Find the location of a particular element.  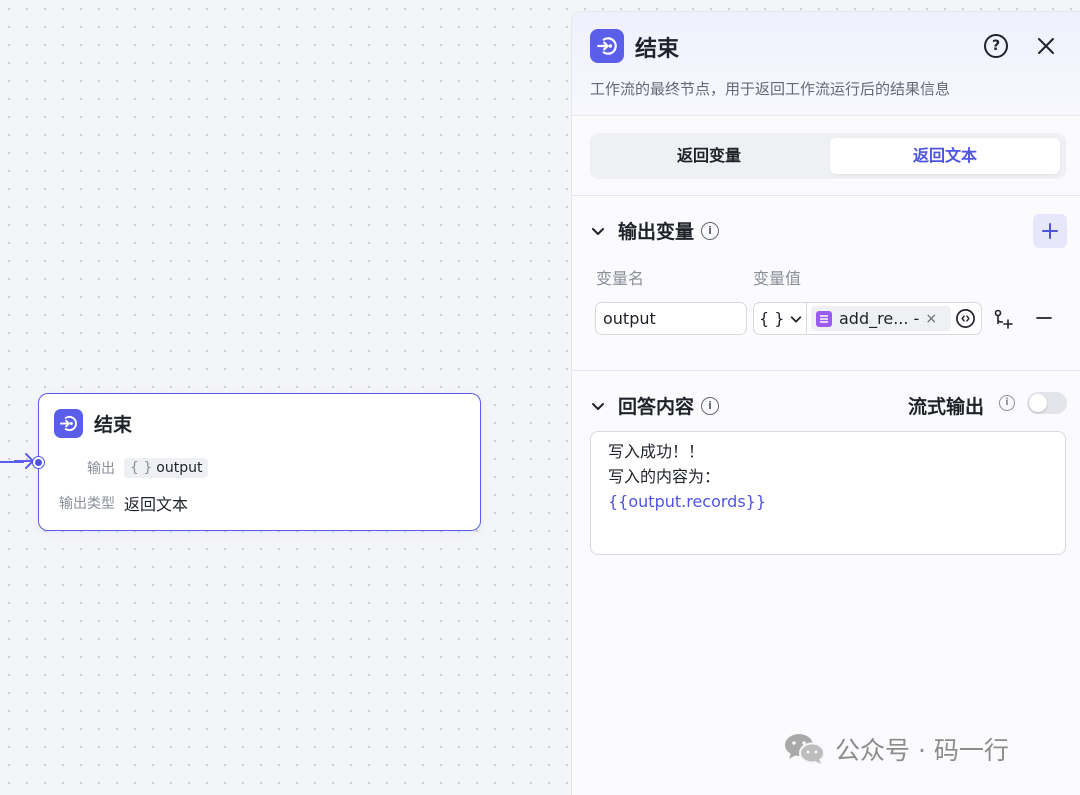

answer-section-title: 回答内容 is located at coordinates (656, 407).